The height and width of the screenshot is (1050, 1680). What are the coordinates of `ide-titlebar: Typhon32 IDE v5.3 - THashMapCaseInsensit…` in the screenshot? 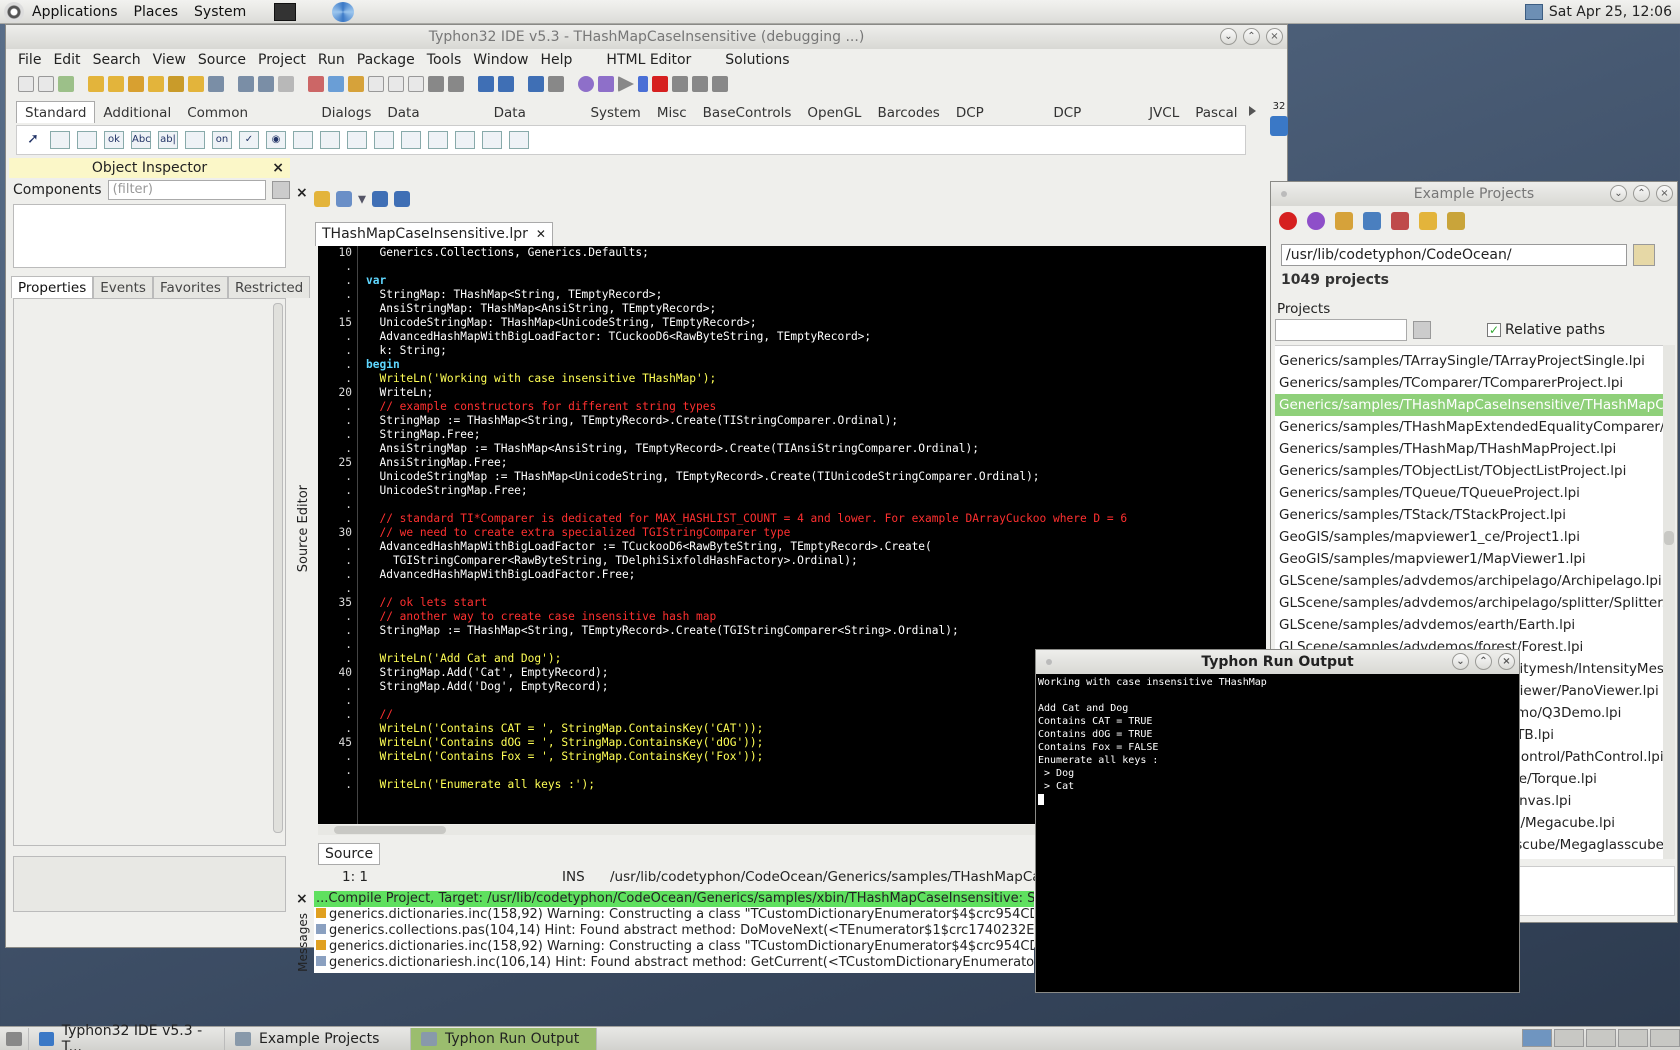 It's located at (646, 37).